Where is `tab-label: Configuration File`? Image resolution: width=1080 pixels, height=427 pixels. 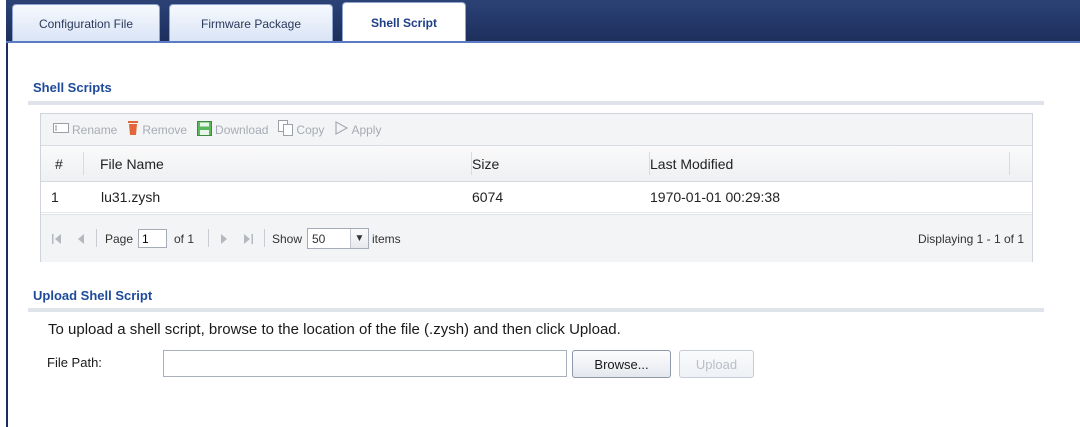 tab-label: Configuration File is located at coordinates (86, 23).